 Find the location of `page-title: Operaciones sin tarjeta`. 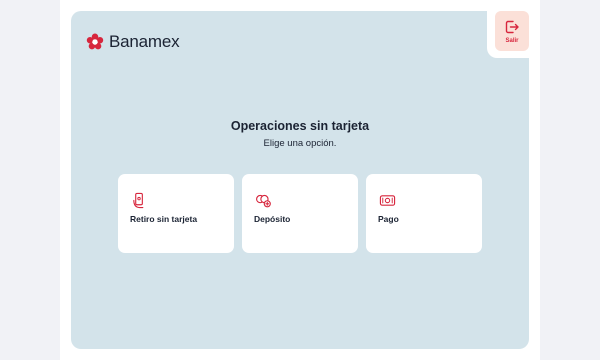

page-title: Operaciones sin tarjeta is located at coordinates (300, 126).